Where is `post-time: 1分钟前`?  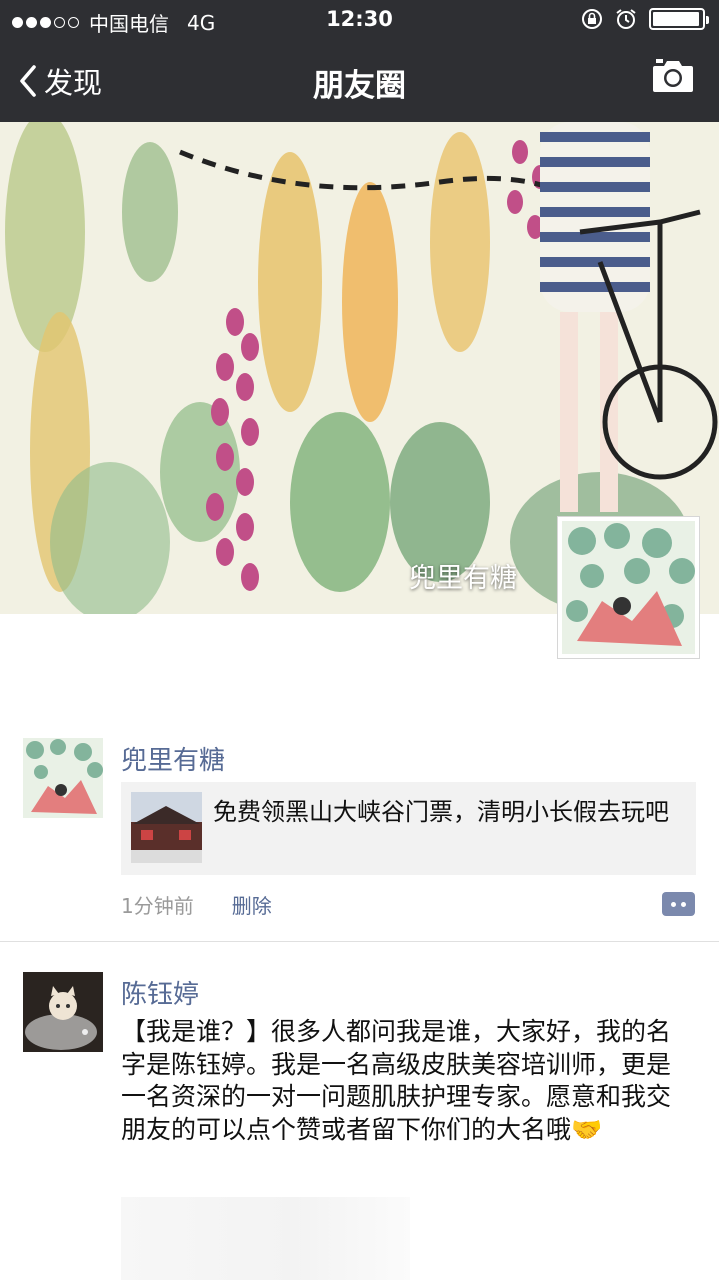 post-time: 1分钟前 is located at coordinates (157, 906).